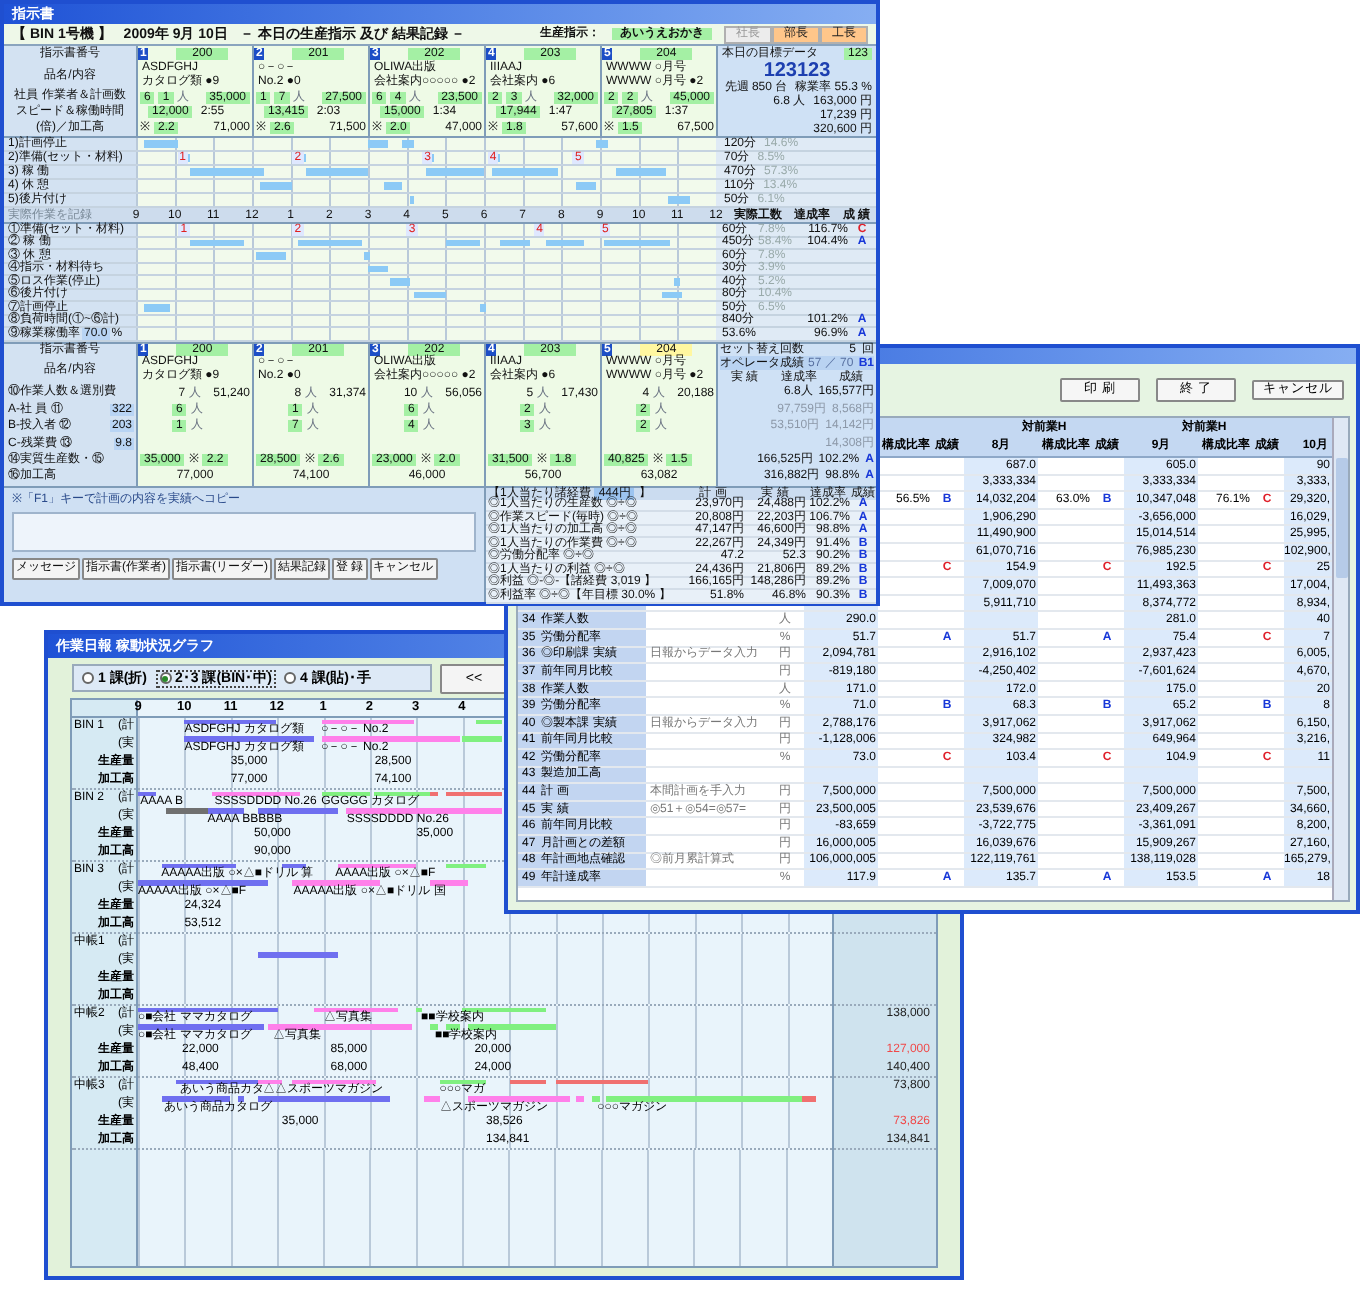 The height and width of the screenshot is (1300, 1360). I want to click on scrollbar-thumb, so click(1341, 518).